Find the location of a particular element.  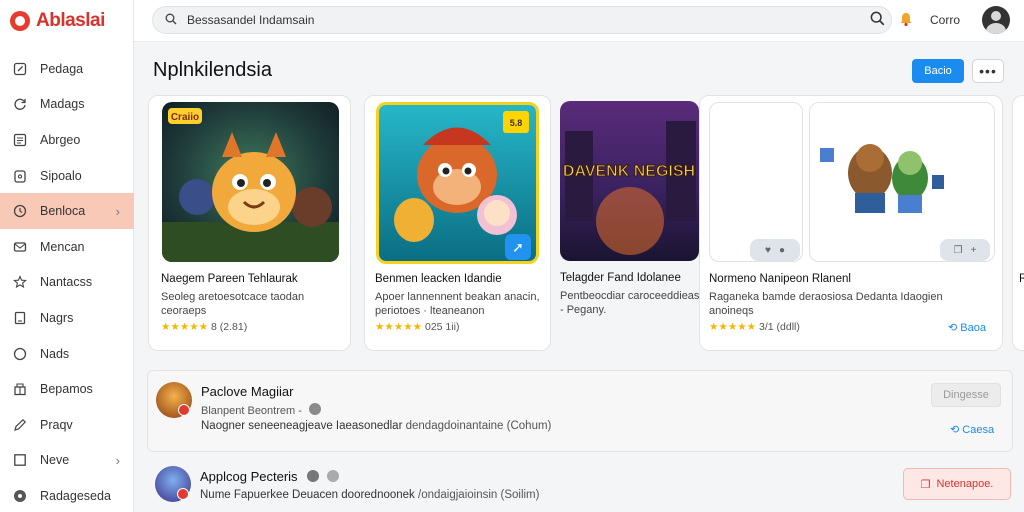

card-rating: ★★★★★ 025 1ii) is located at coordinates (417, 327).